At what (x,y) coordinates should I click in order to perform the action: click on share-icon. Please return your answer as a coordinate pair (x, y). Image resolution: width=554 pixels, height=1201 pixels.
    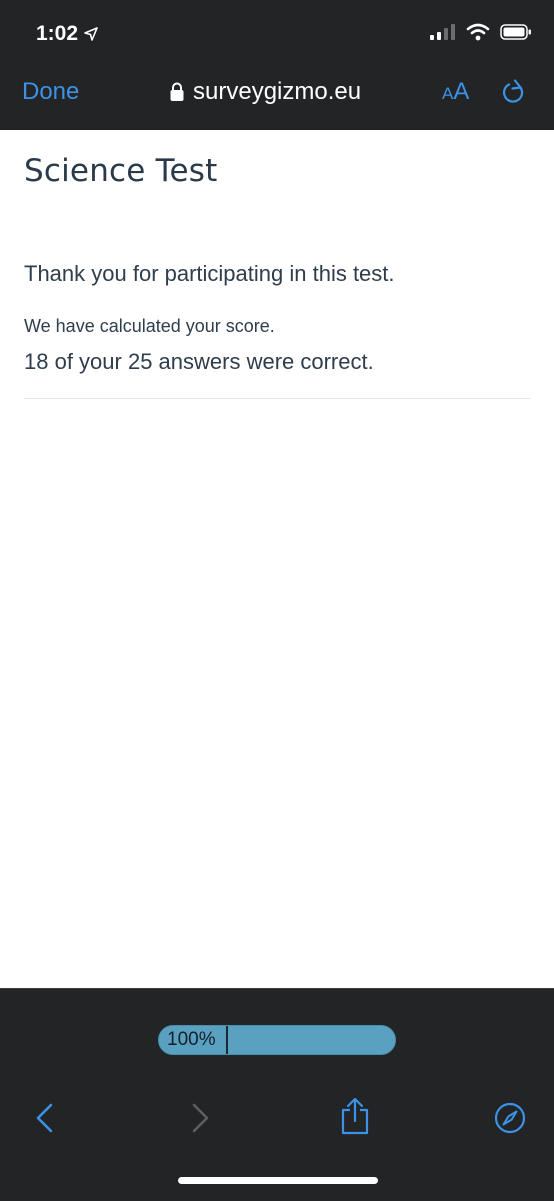
    Looking at the image, I should click on (355, 1116).